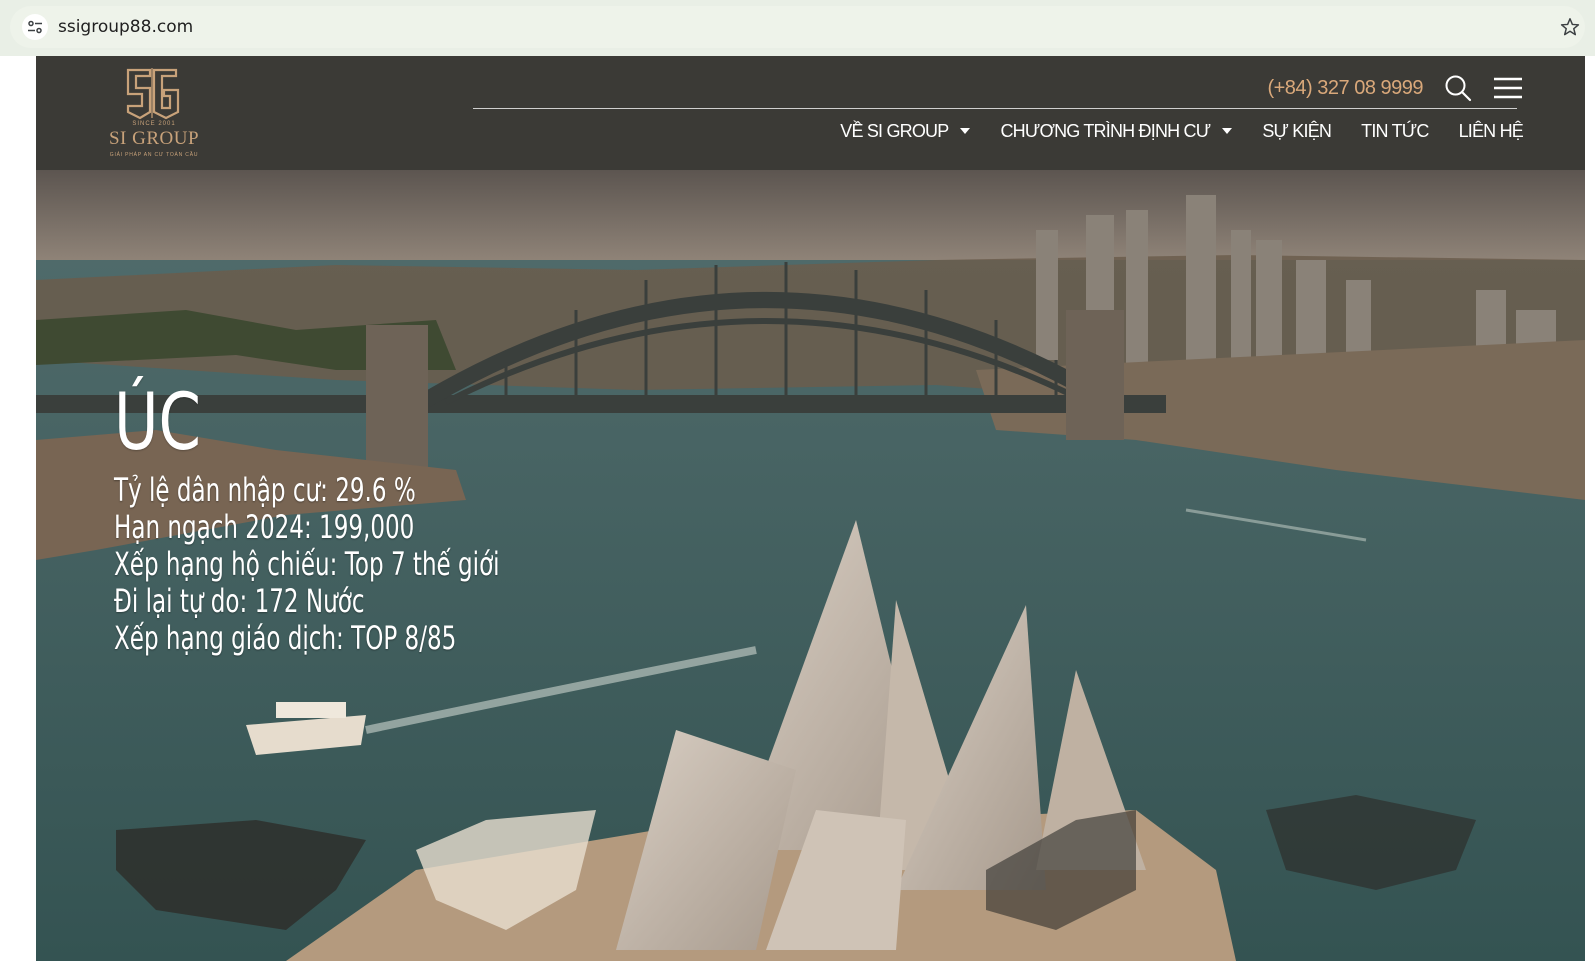 Image resolution: width=1595 pixels, height=961 pixels. What do you see at coordinates (154, 155) in the screenshot?
I see `logo-tagline: GIẢI PHÁP AN CƯ TOÀN CẦU` at bounding box center [154, 155].